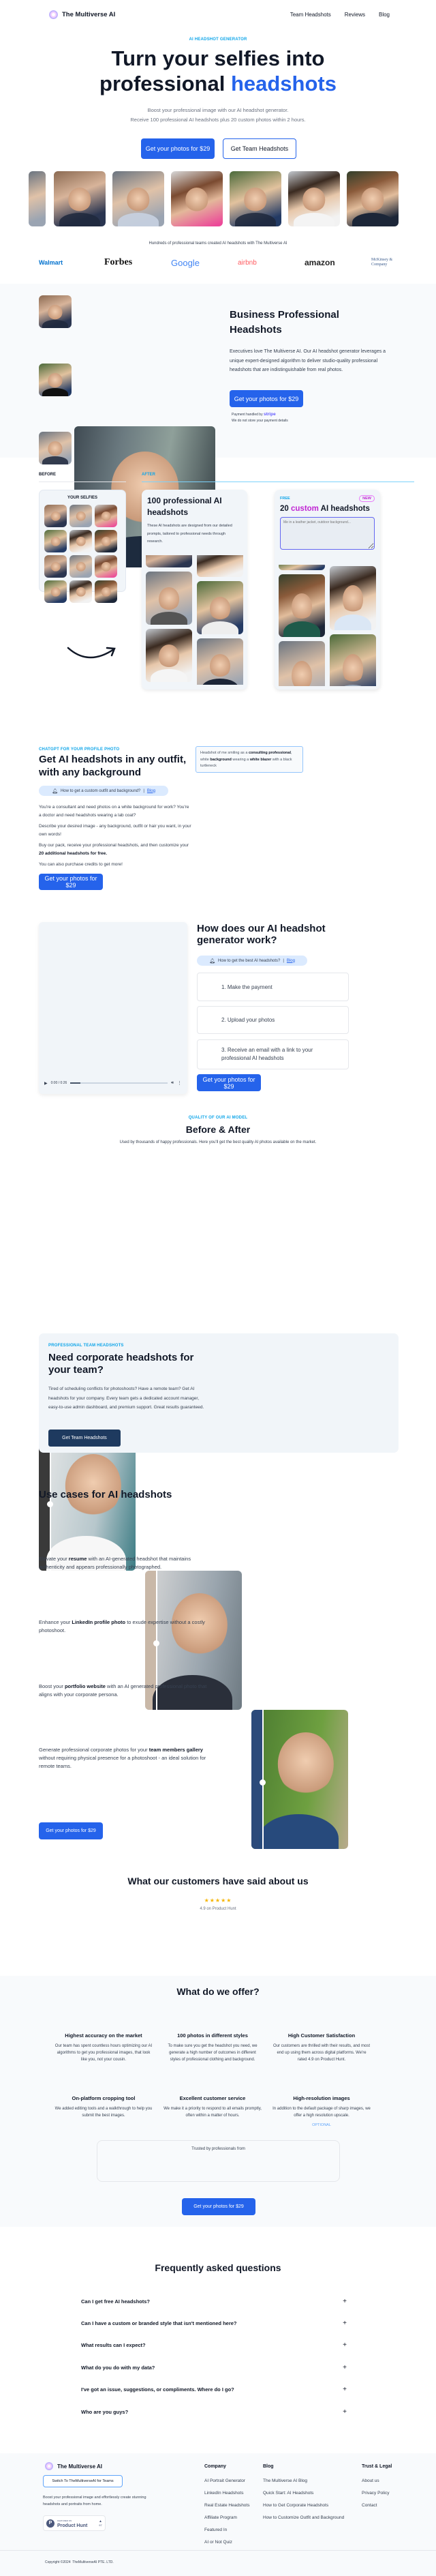 The height and width of the screenshot is (2576, 436). I want to click on footer-link: Privacy Policy, so click(377, 2493).